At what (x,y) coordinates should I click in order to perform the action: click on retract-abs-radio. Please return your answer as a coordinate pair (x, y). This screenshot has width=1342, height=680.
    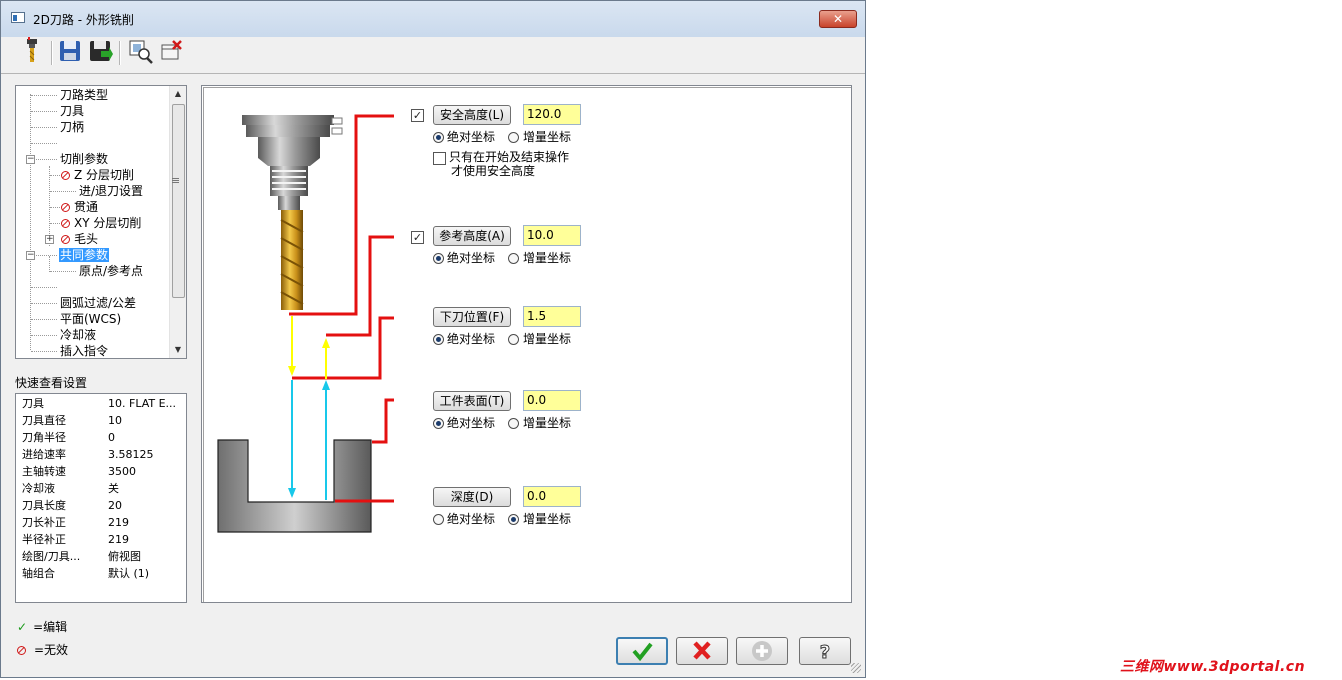
    Looking at the image, I should click on (438, 258).